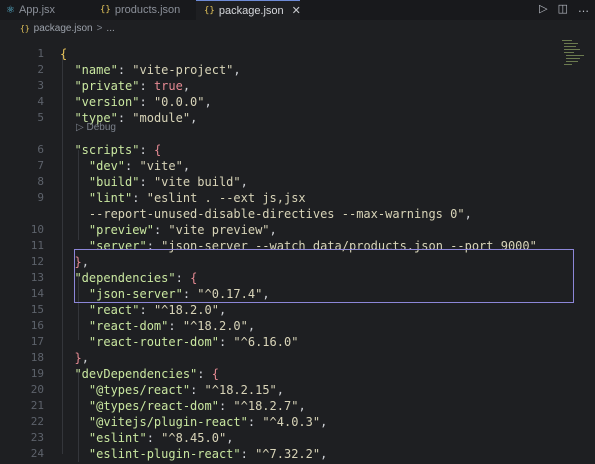 Image resolution: width=595 pixels, height=464 pixels. Describe the element at coordinates (96, 128) in the screenshot. I see `debug-codelens: ▷ Debug` at that location.